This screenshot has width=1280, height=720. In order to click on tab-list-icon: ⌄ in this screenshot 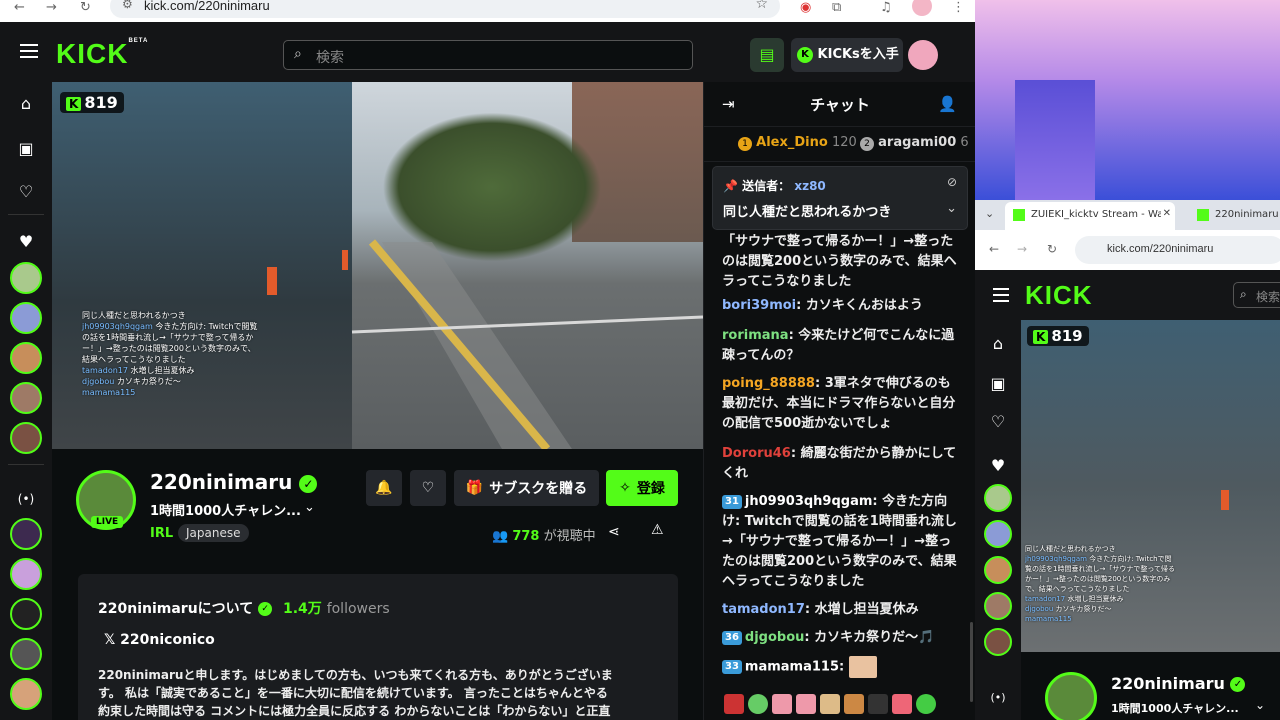, I will do `click(989, 213)`.